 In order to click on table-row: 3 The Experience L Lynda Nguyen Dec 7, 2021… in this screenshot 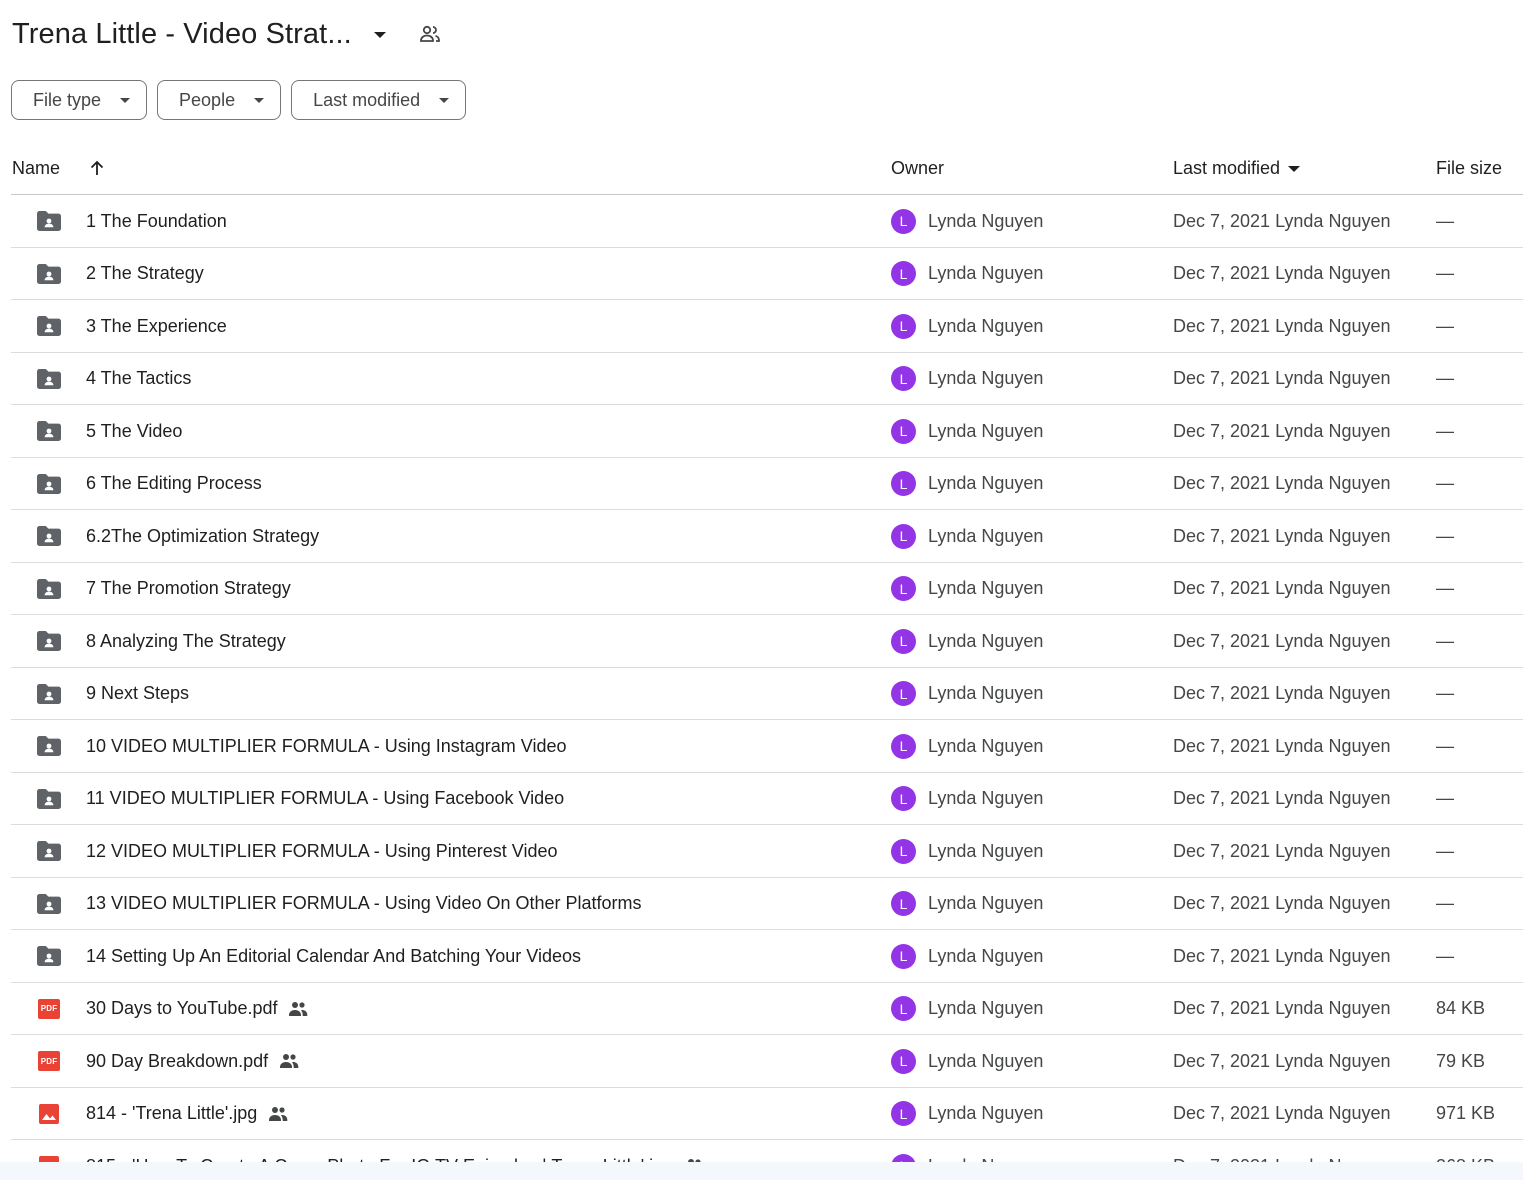, I will do `click(767, 326)`.